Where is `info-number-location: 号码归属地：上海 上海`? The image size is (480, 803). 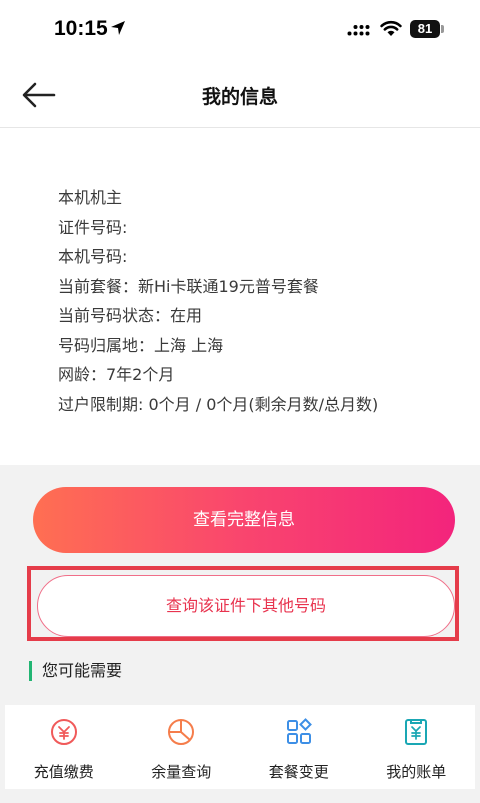
info-number-location: 号码归属地：上海 上海 is located at coordinates (141, 345).